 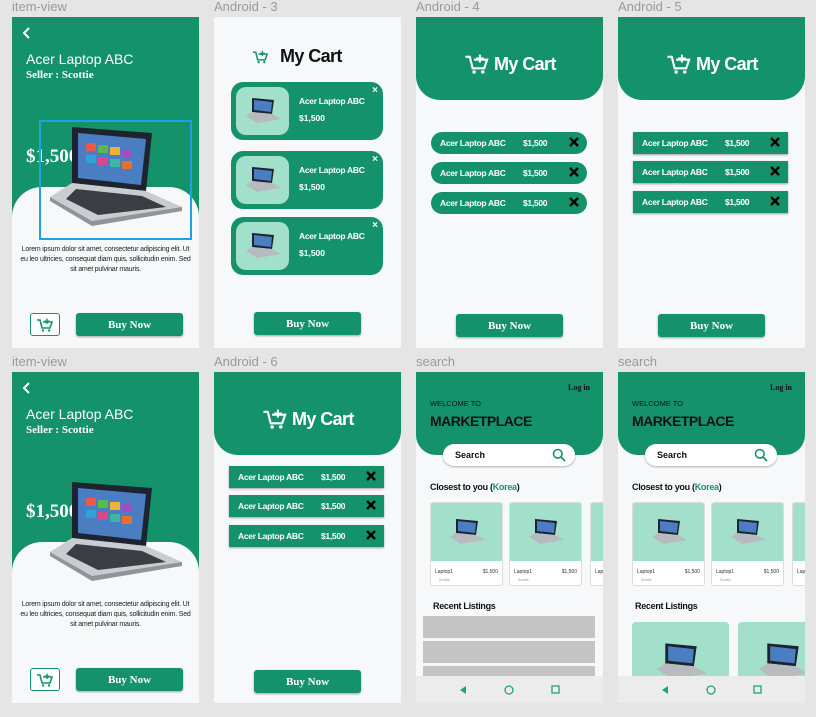 I want to click on listing-placeholder, so click(x=509, y=627).